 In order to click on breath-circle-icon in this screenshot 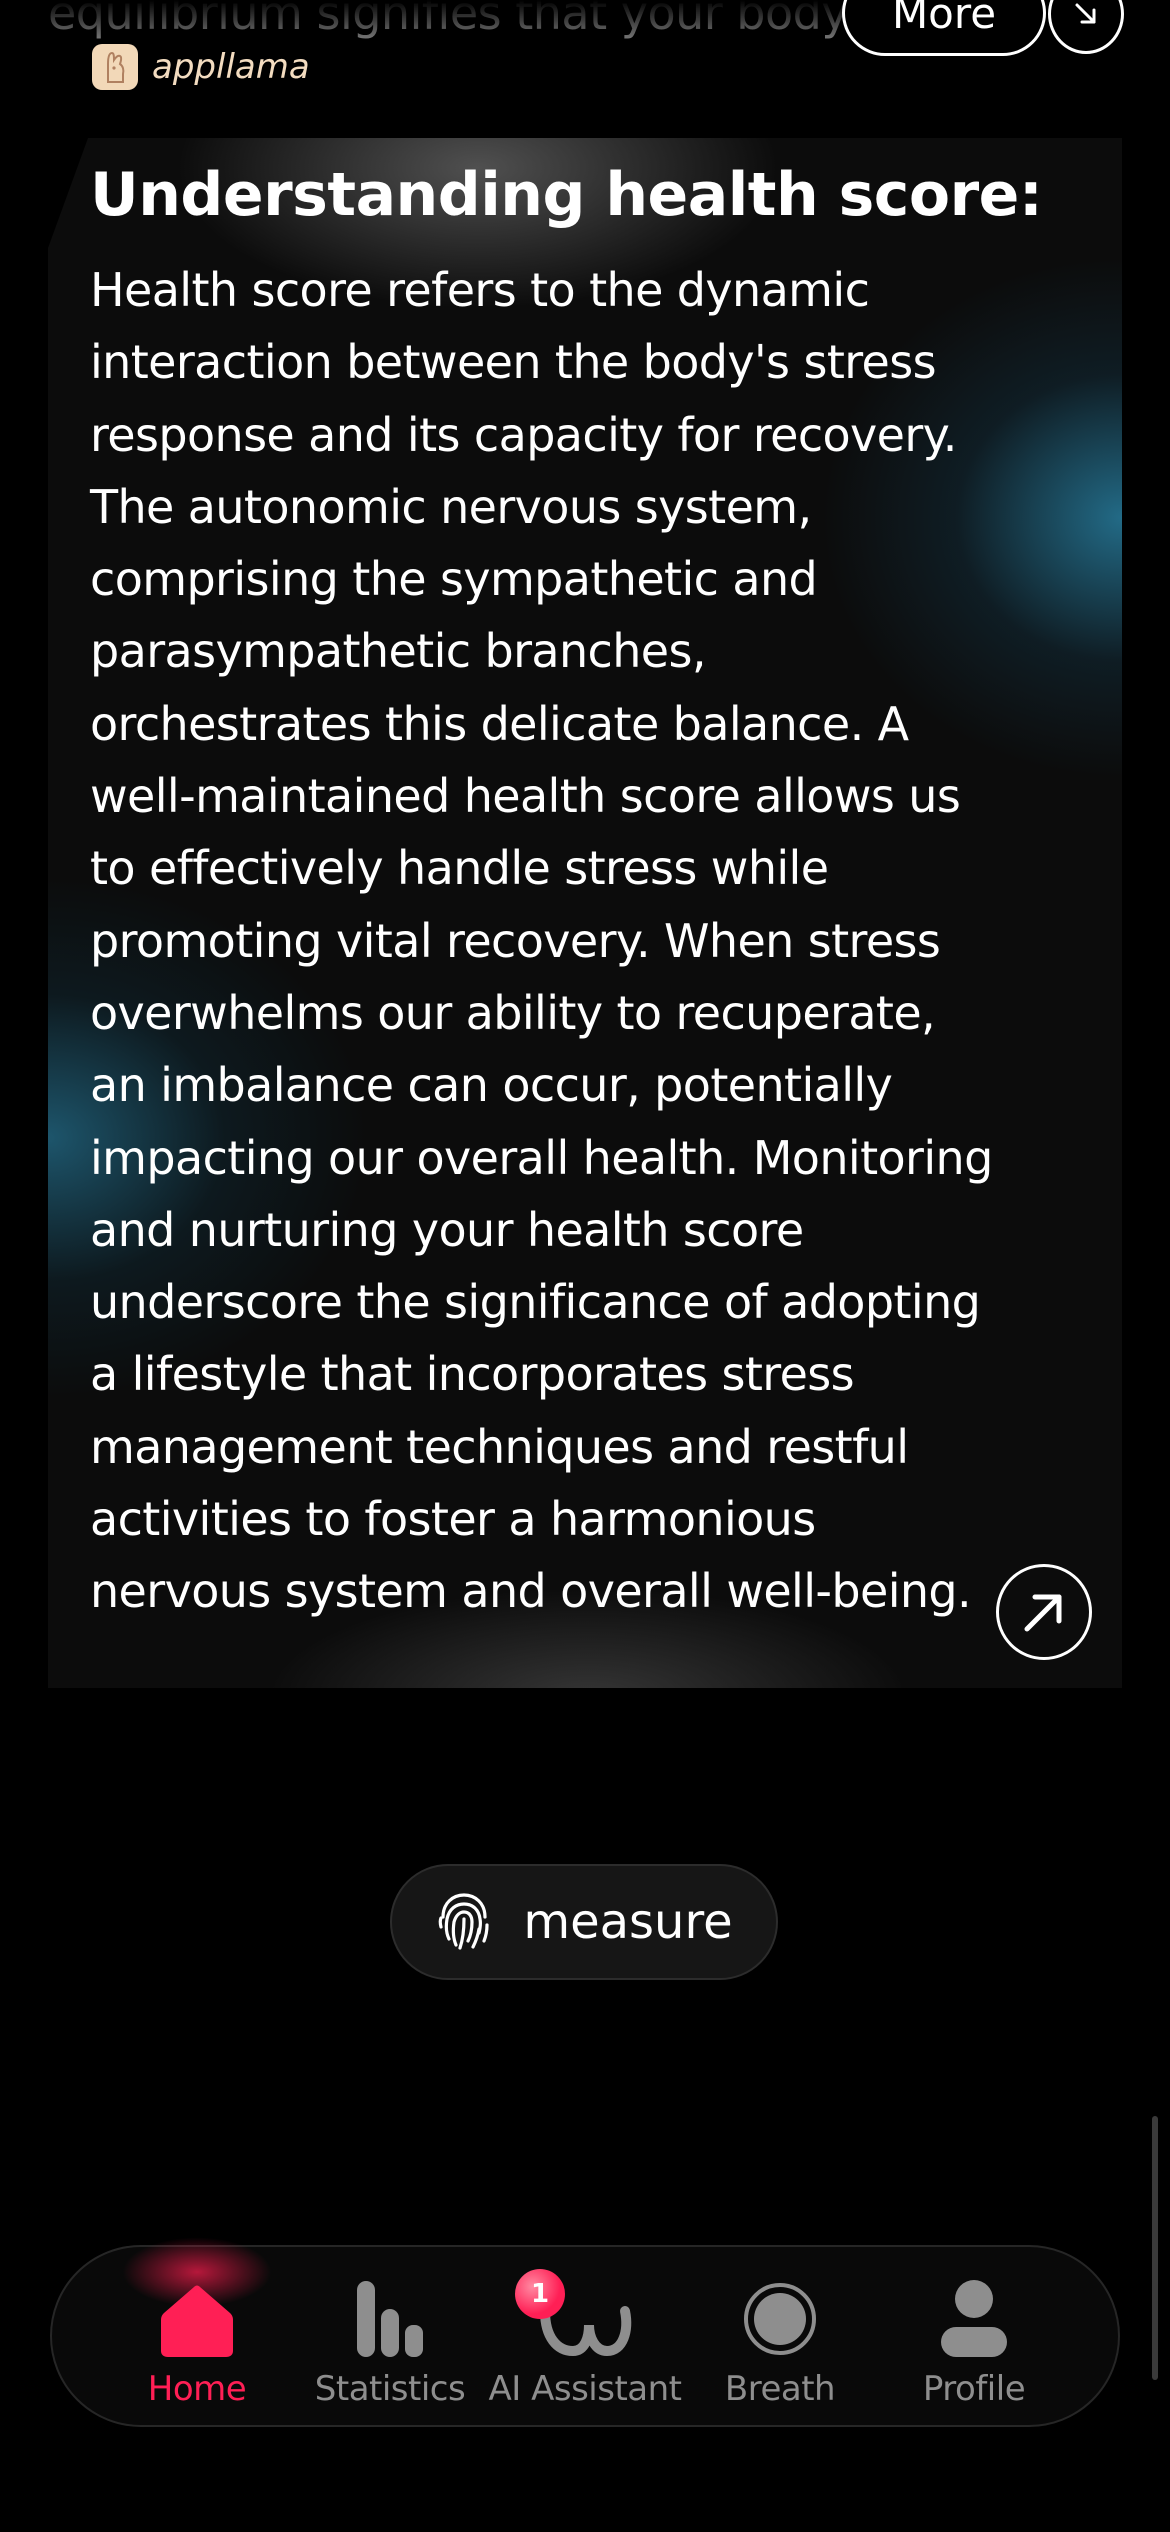, I will do `click(780, 2319)`.